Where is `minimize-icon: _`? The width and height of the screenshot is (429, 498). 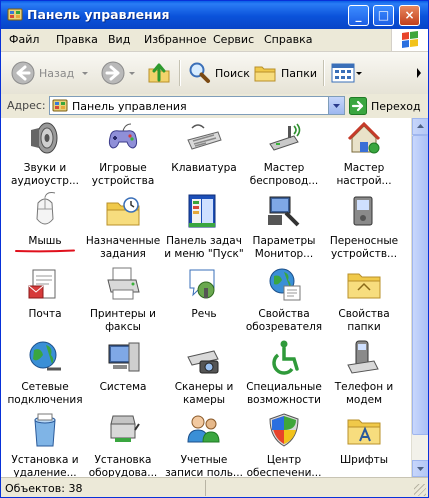 minimize-icon: _ is located at coordinates (358, 15).